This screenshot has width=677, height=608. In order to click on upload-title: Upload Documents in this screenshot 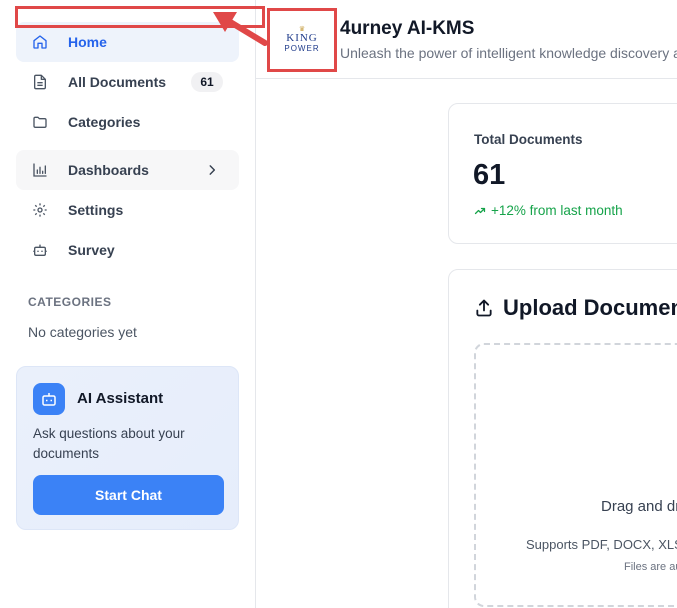, I will do `click(575, 308)`.